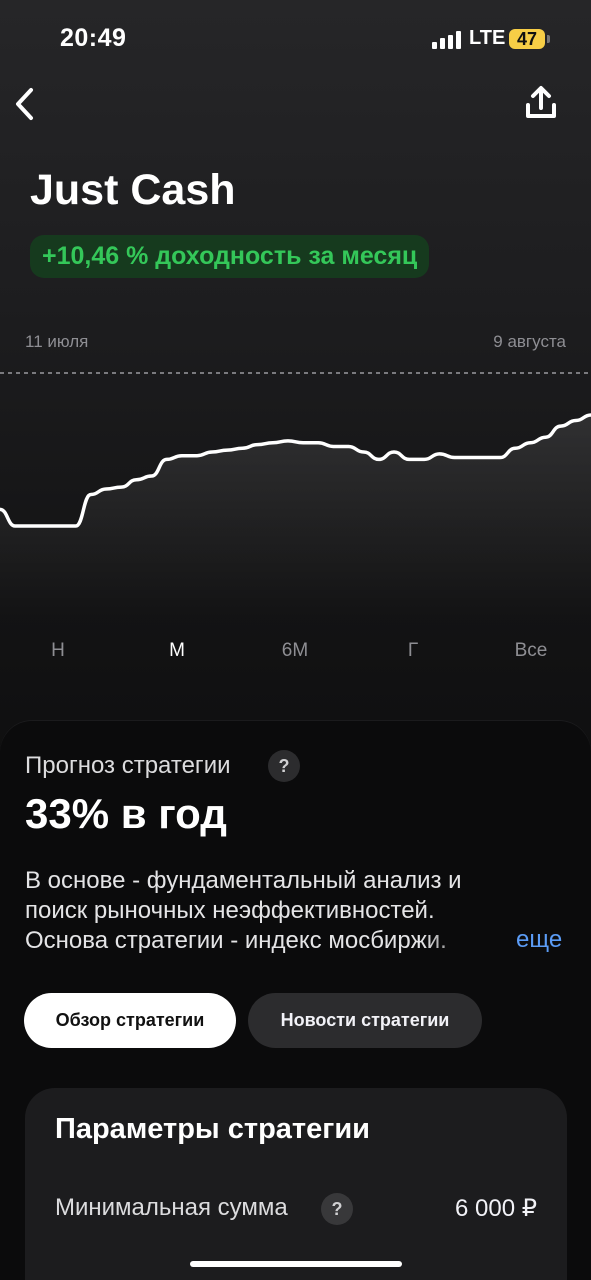 Image resolution: width=591 pixels, height=1280 pixels. Describe the element at coordinates (527, 39) in the screenshot. I see `battery-icon: 47` at that location.